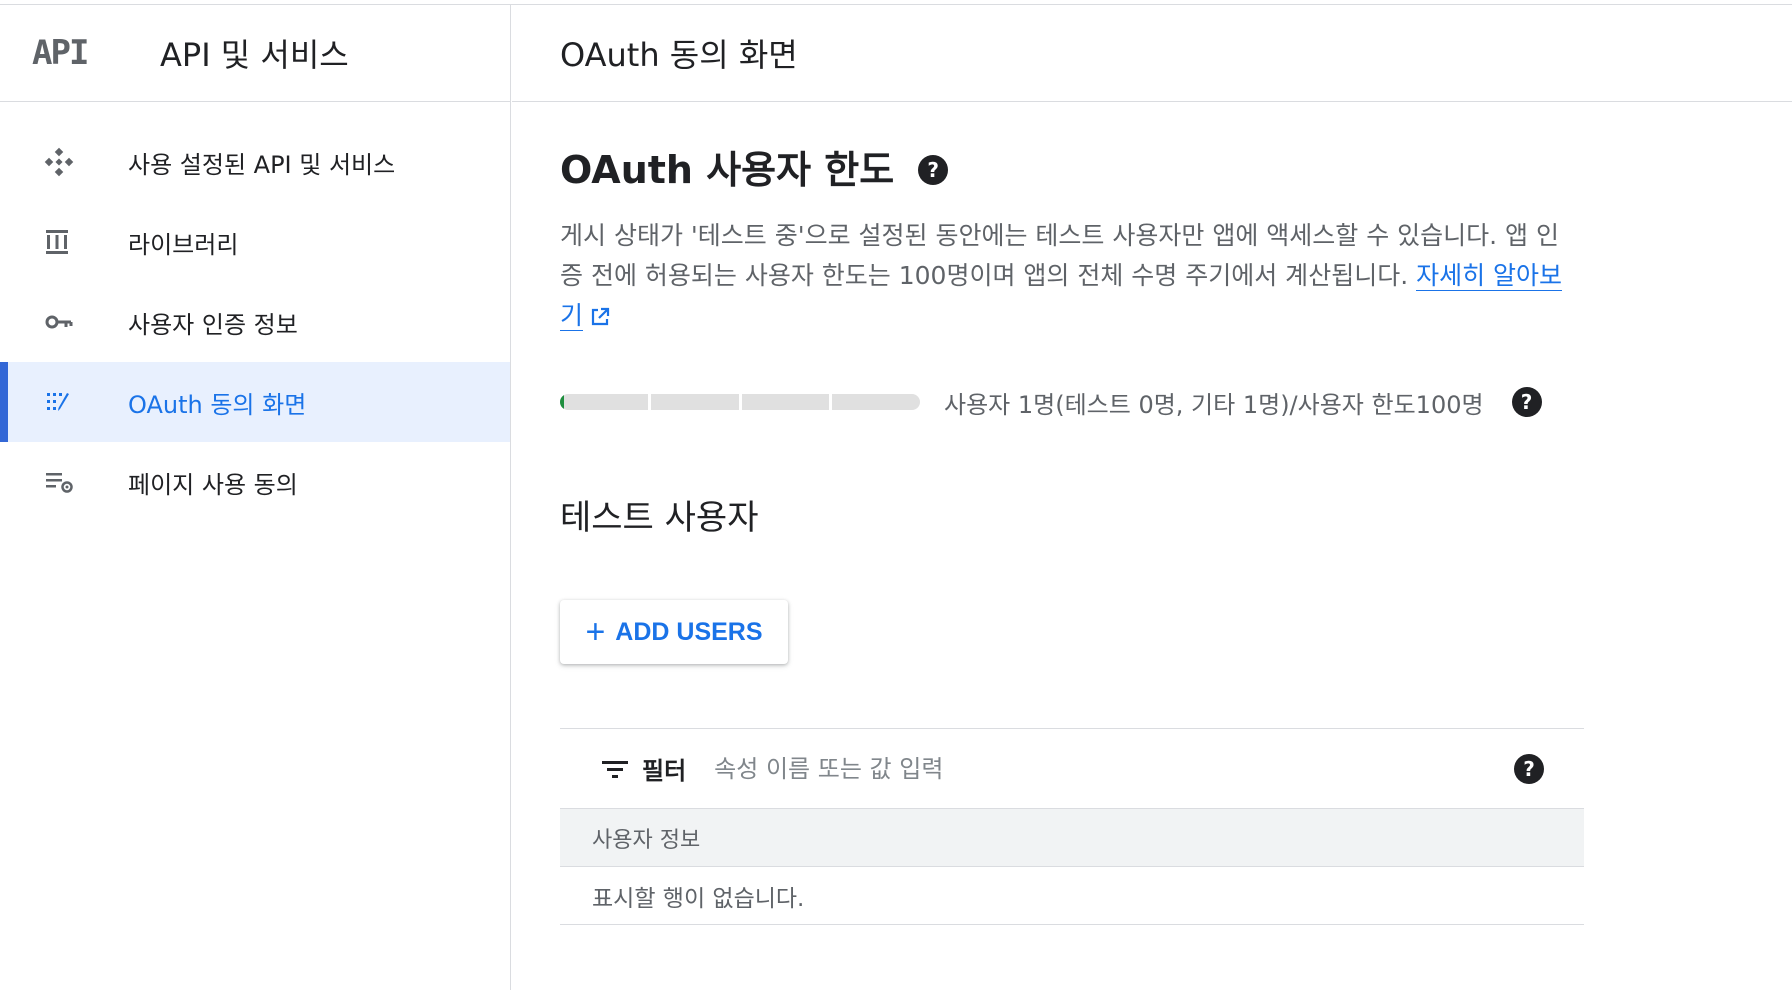  I want to click on user-quota-progress-bar, so click(740, 402).